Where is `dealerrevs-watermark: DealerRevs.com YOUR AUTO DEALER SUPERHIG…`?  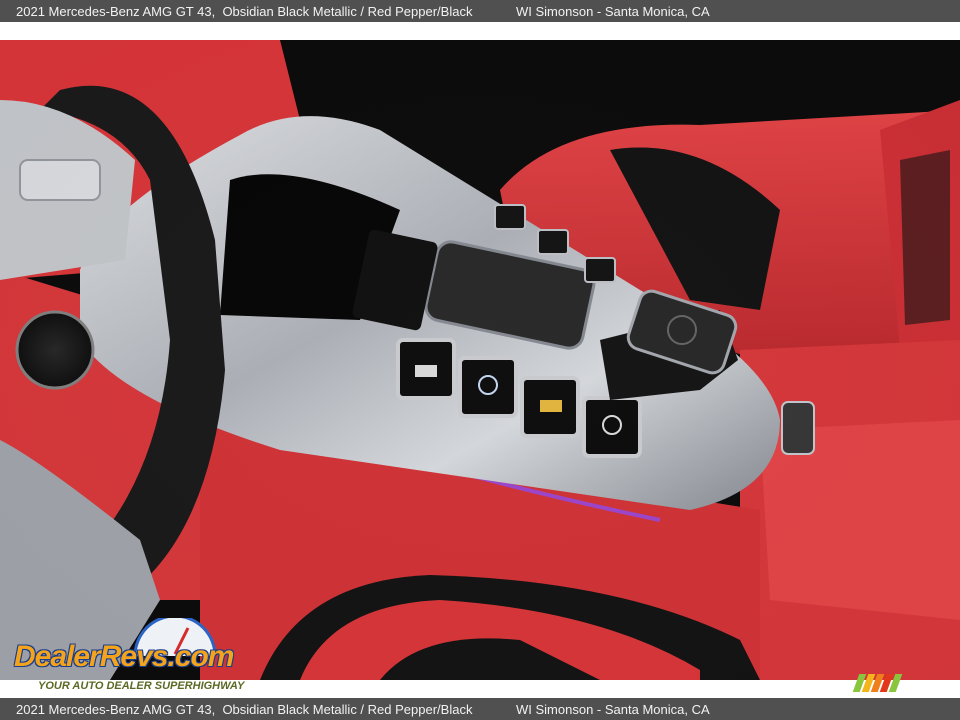 dealerrevs-watermark: DealerRevs.com YOUR AUTO DEALER SUPERHIG… is located at coordinates (142, 655).